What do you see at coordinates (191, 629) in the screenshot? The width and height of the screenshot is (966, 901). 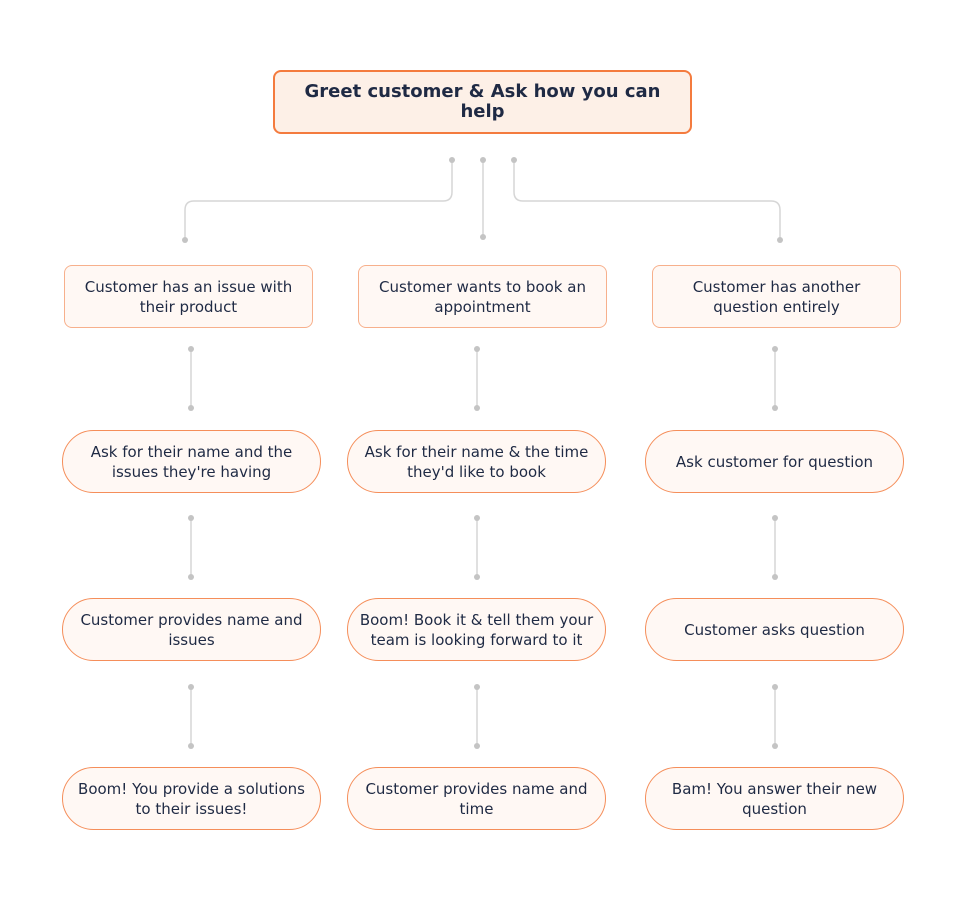 I see `step-node: Customer provides name and issues` at bounding box center [191, 629].